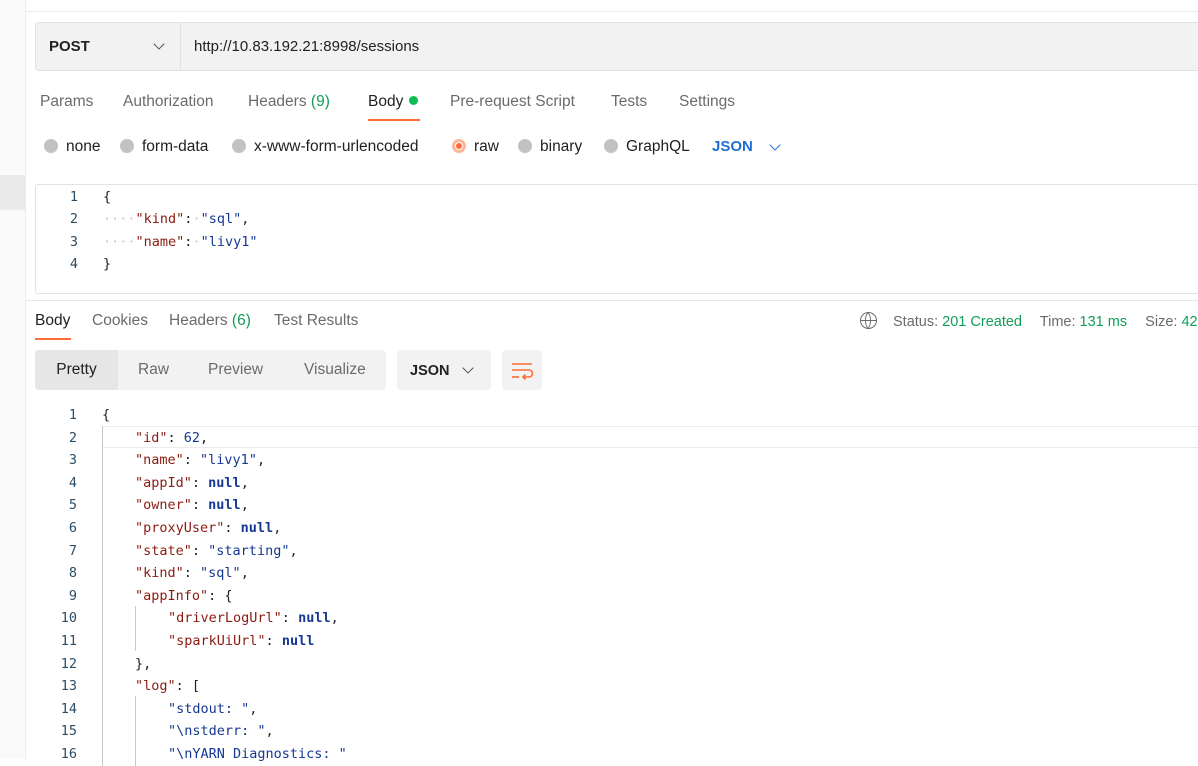 This screenshot has width=1198, height=766. Describe the element at coordinates (72, 528) in the screenshot. I see `line-number: 6` at that location.